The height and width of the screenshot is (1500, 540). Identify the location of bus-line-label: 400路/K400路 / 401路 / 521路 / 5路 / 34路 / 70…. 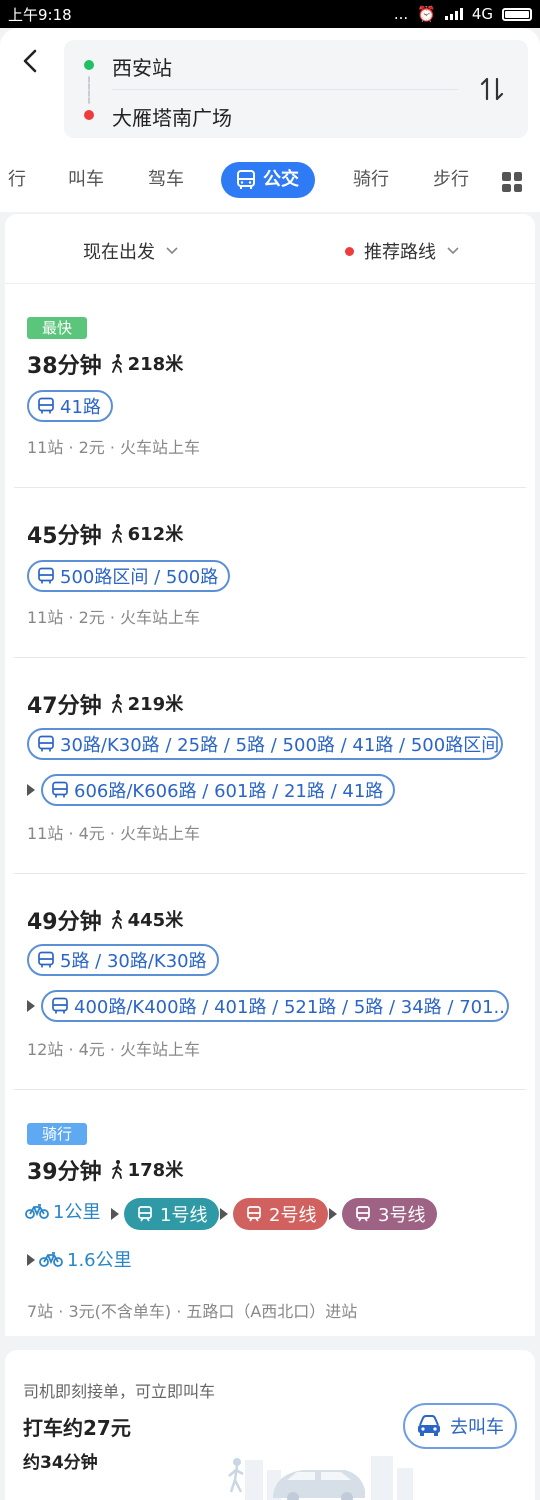
(291, 1007).